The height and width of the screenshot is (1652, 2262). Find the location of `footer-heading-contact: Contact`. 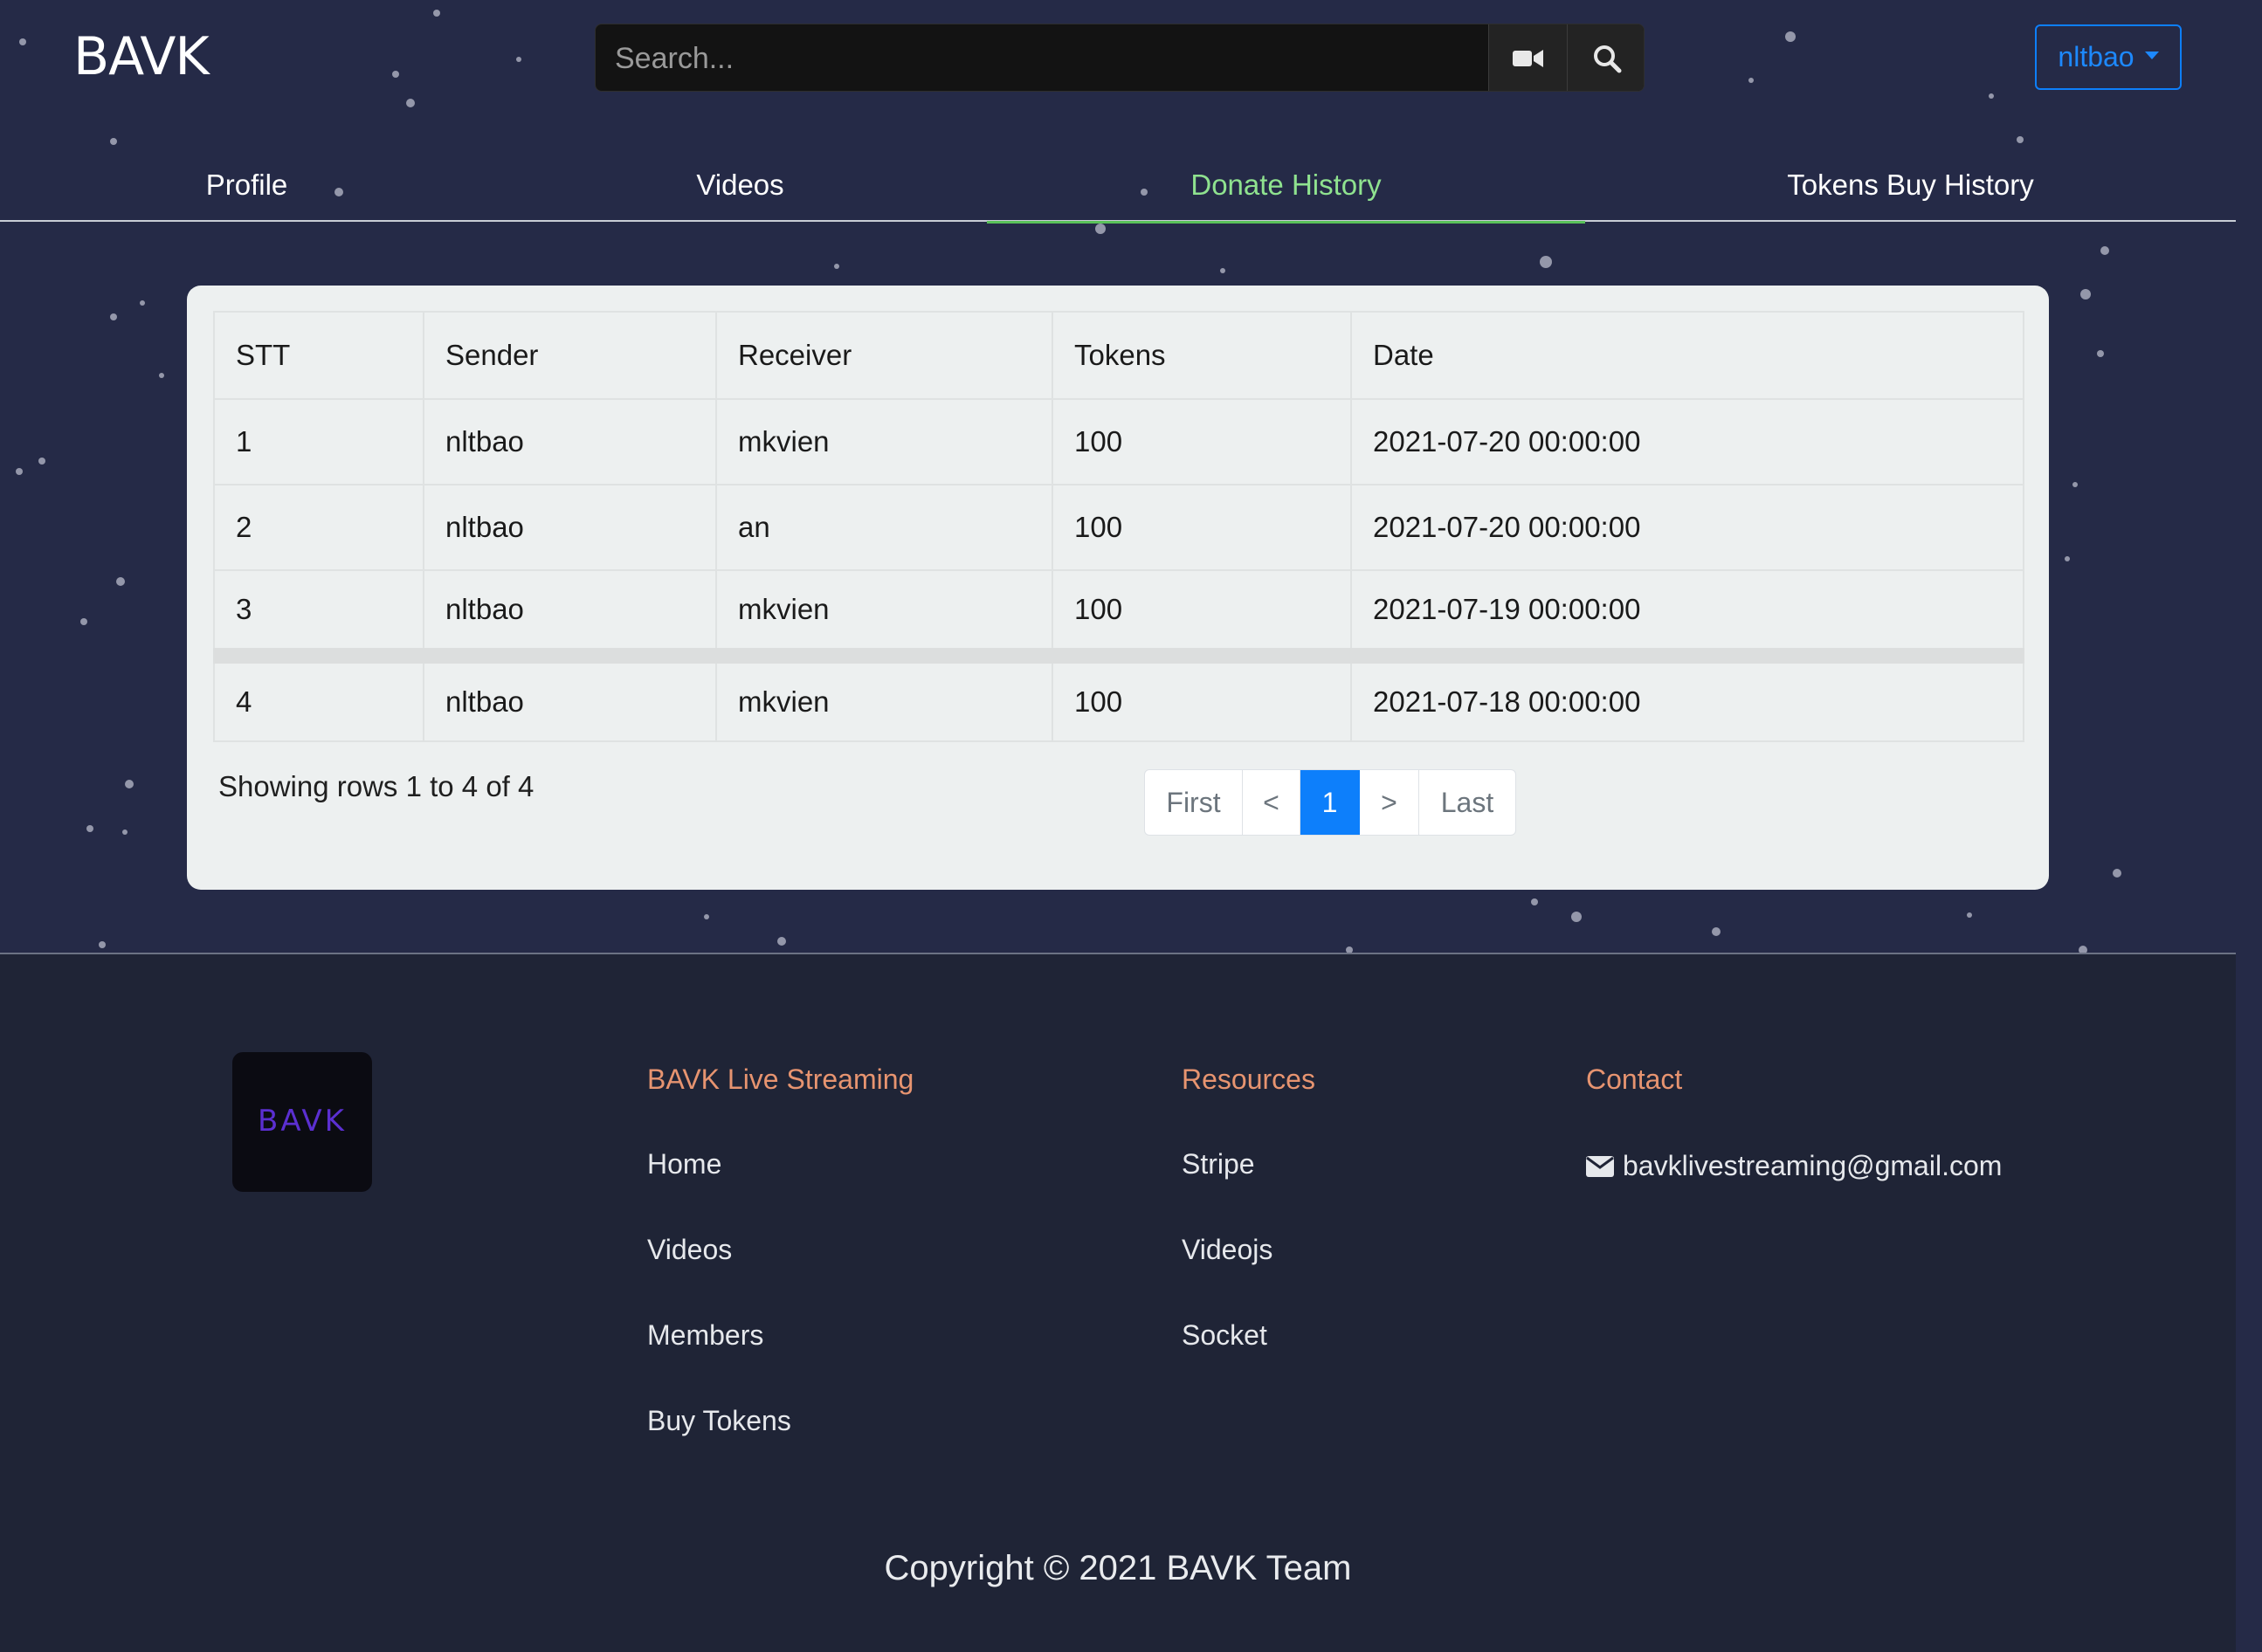

footer-heading-contact: Contact is located at coordinates (1634, 1079).